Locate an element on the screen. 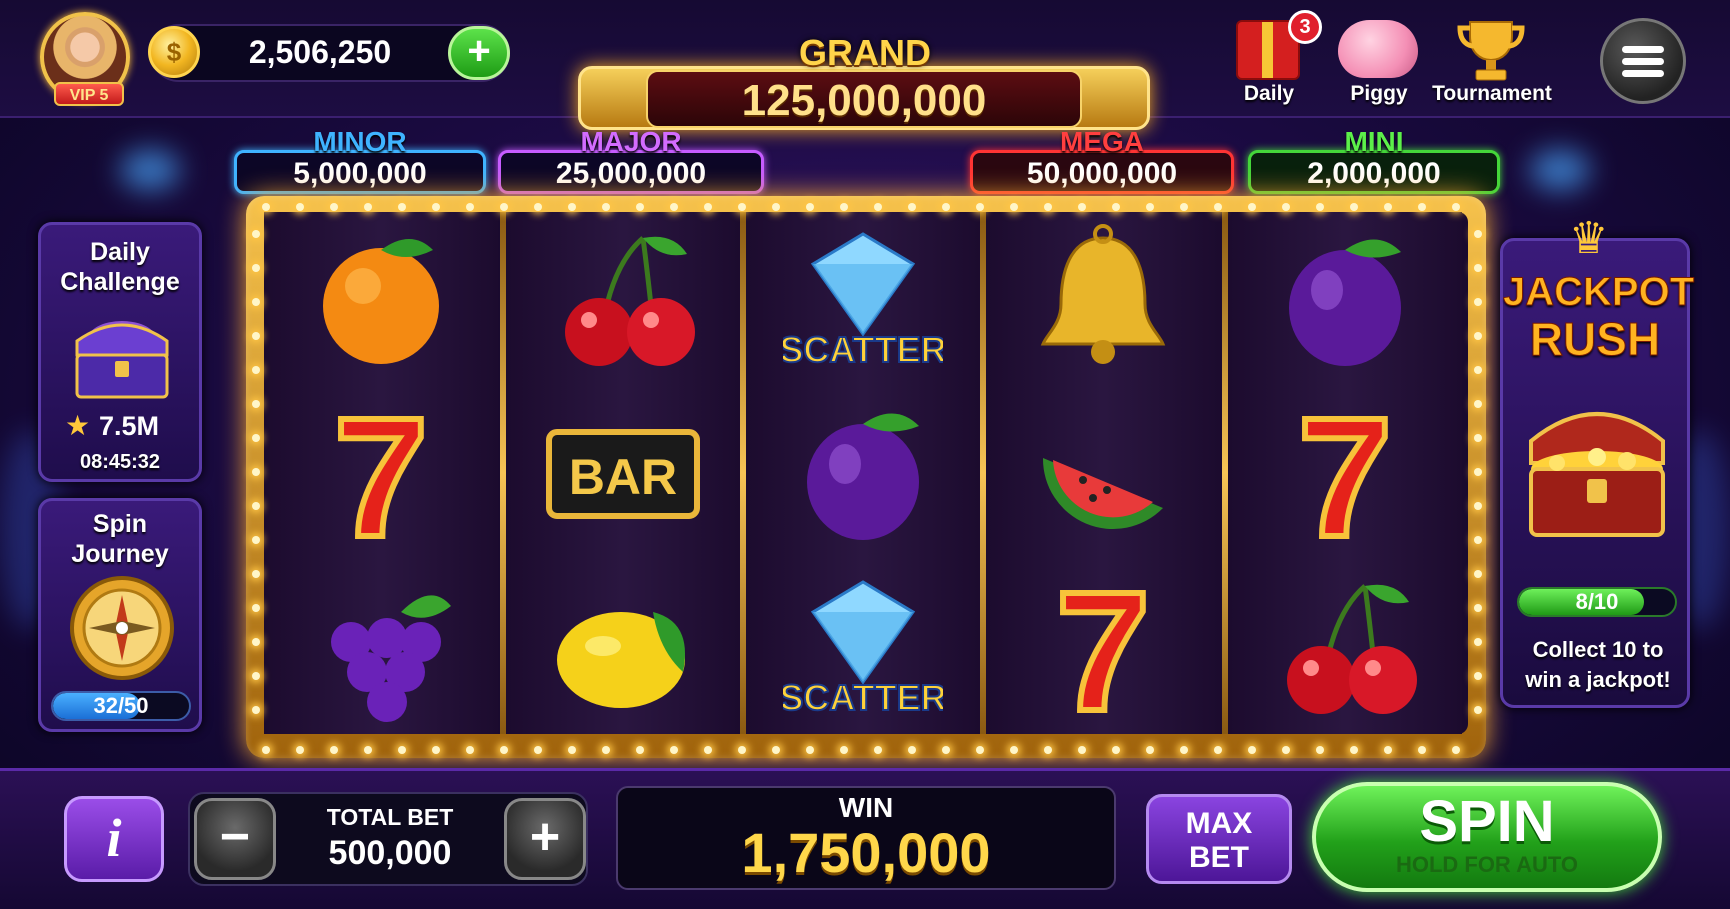  daily-challenge-panel: Daily Challenge ★ 7.5M 08:45:32 is located at coordinates (120, 352).